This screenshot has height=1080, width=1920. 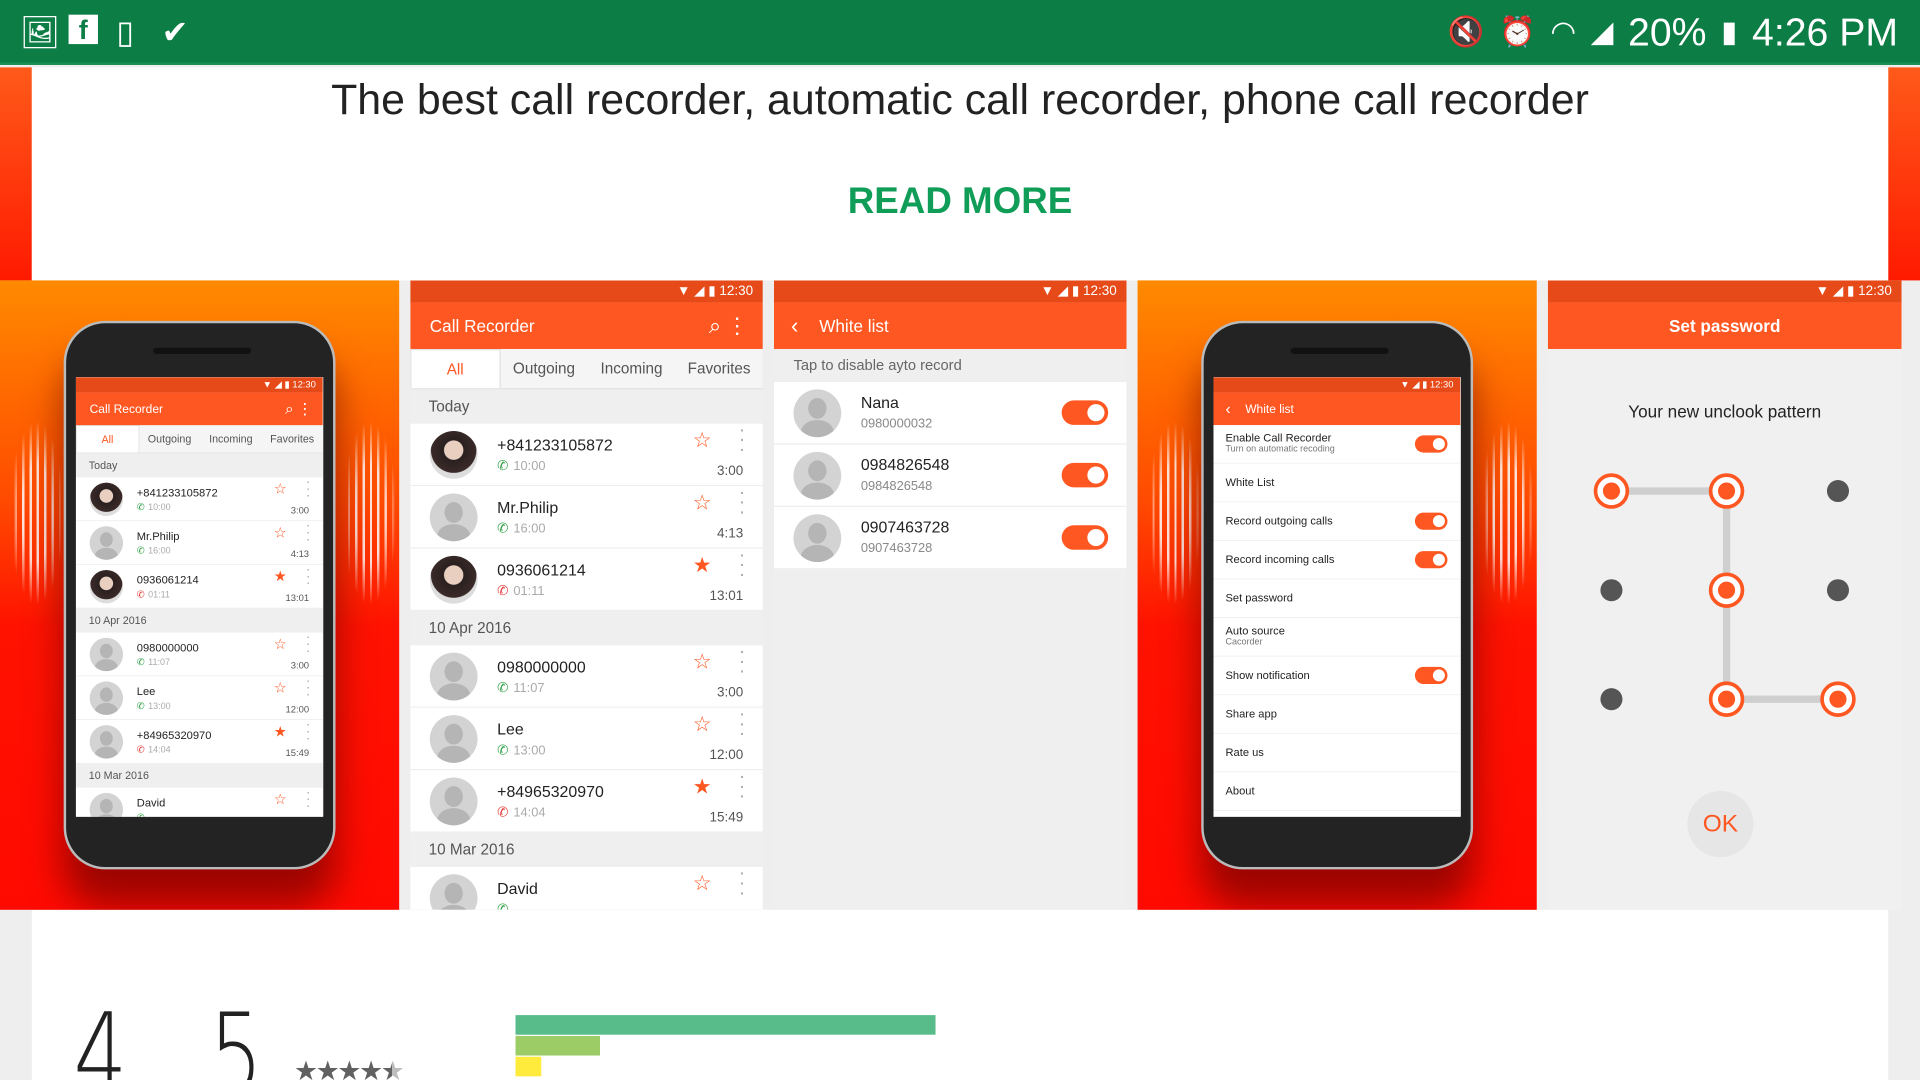 I want to click on settings-item: Rate us, so click(x=1337, y=753).